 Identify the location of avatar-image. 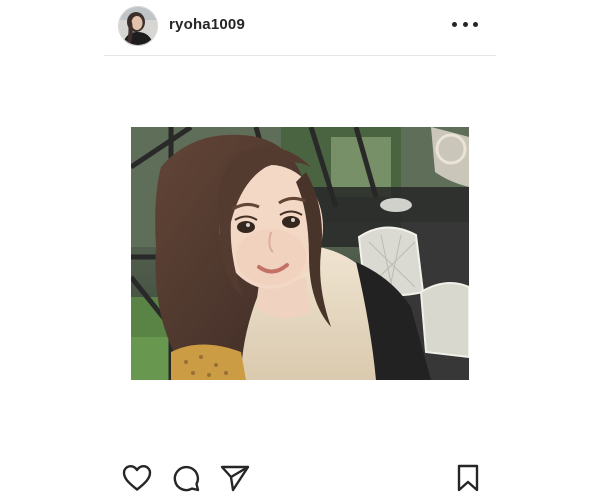
(138, 26).